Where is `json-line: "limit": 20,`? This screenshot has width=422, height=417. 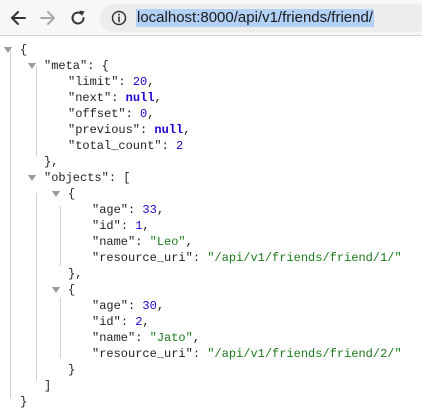
json-line: "limit": 20, is located at coordinates (111, 82).